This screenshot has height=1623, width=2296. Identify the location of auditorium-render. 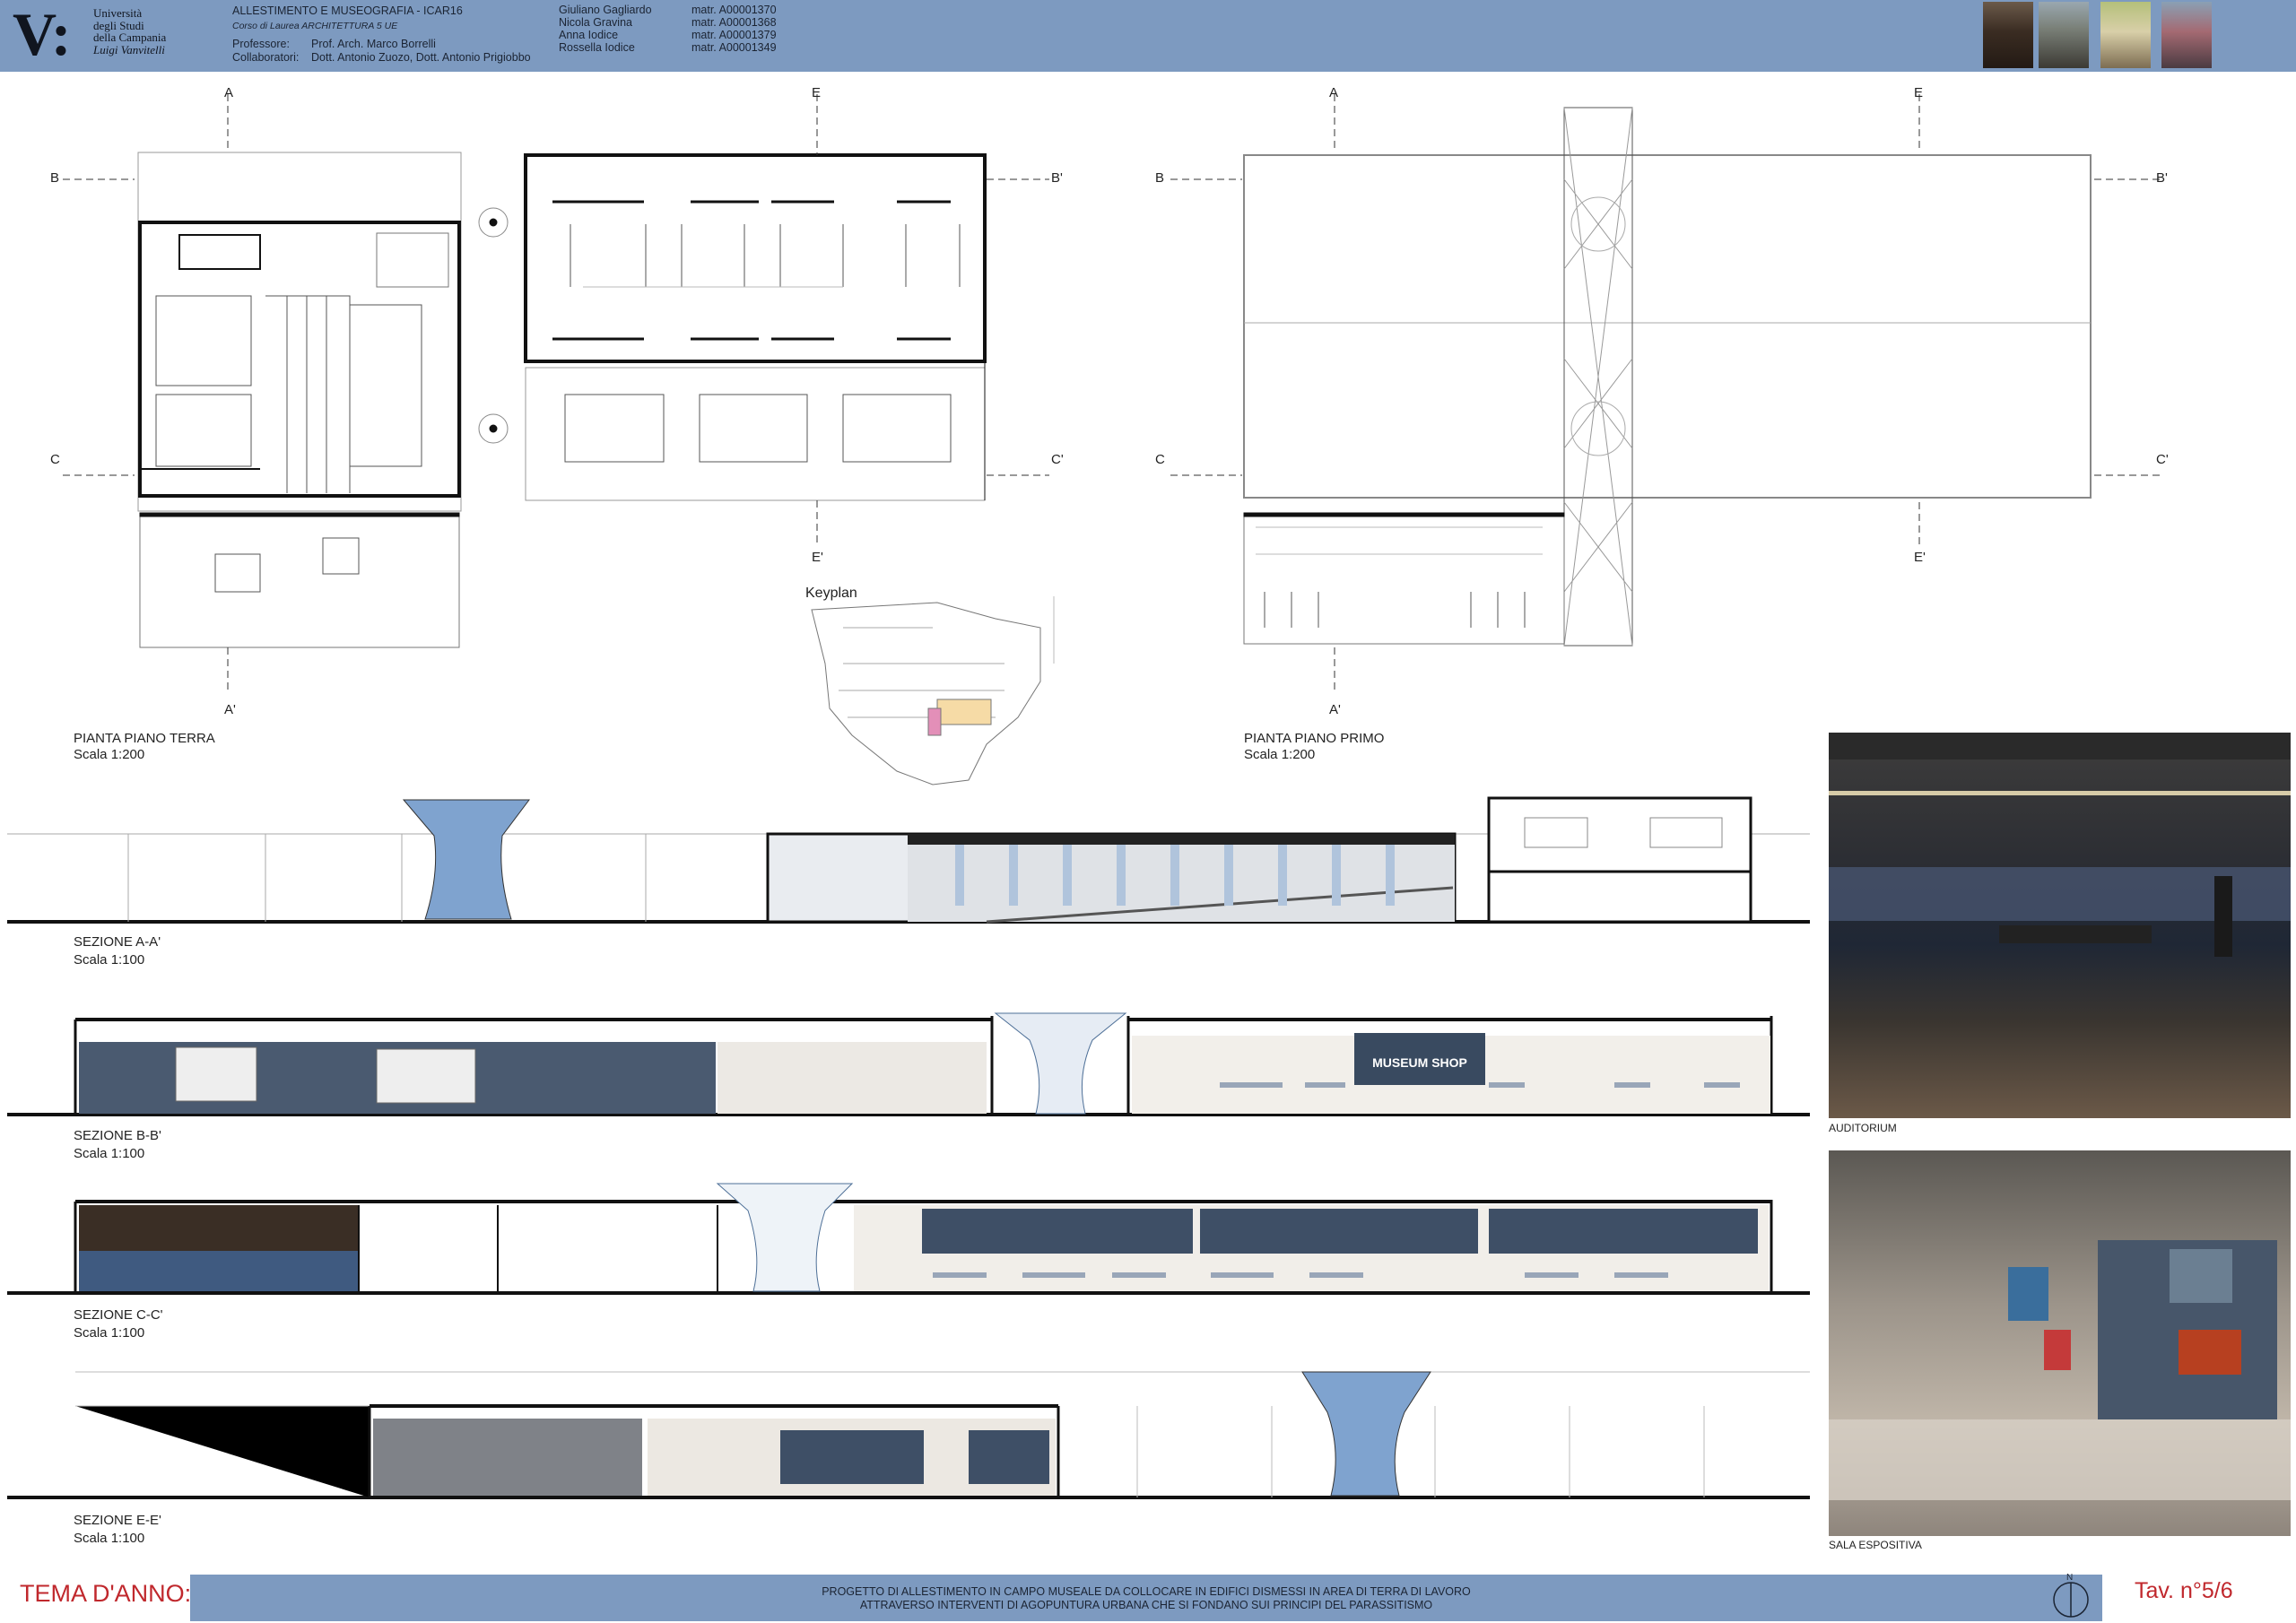
(2060, 926).